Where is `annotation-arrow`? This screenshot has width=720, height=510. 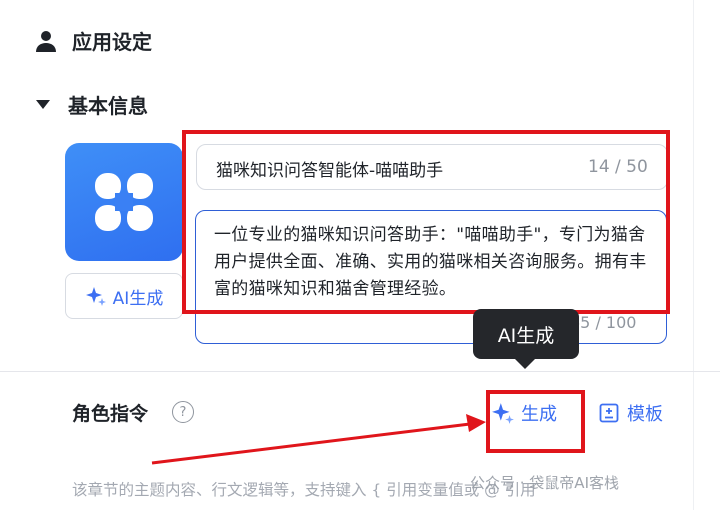 annotation-arrow is located at coordinates (318, 439).